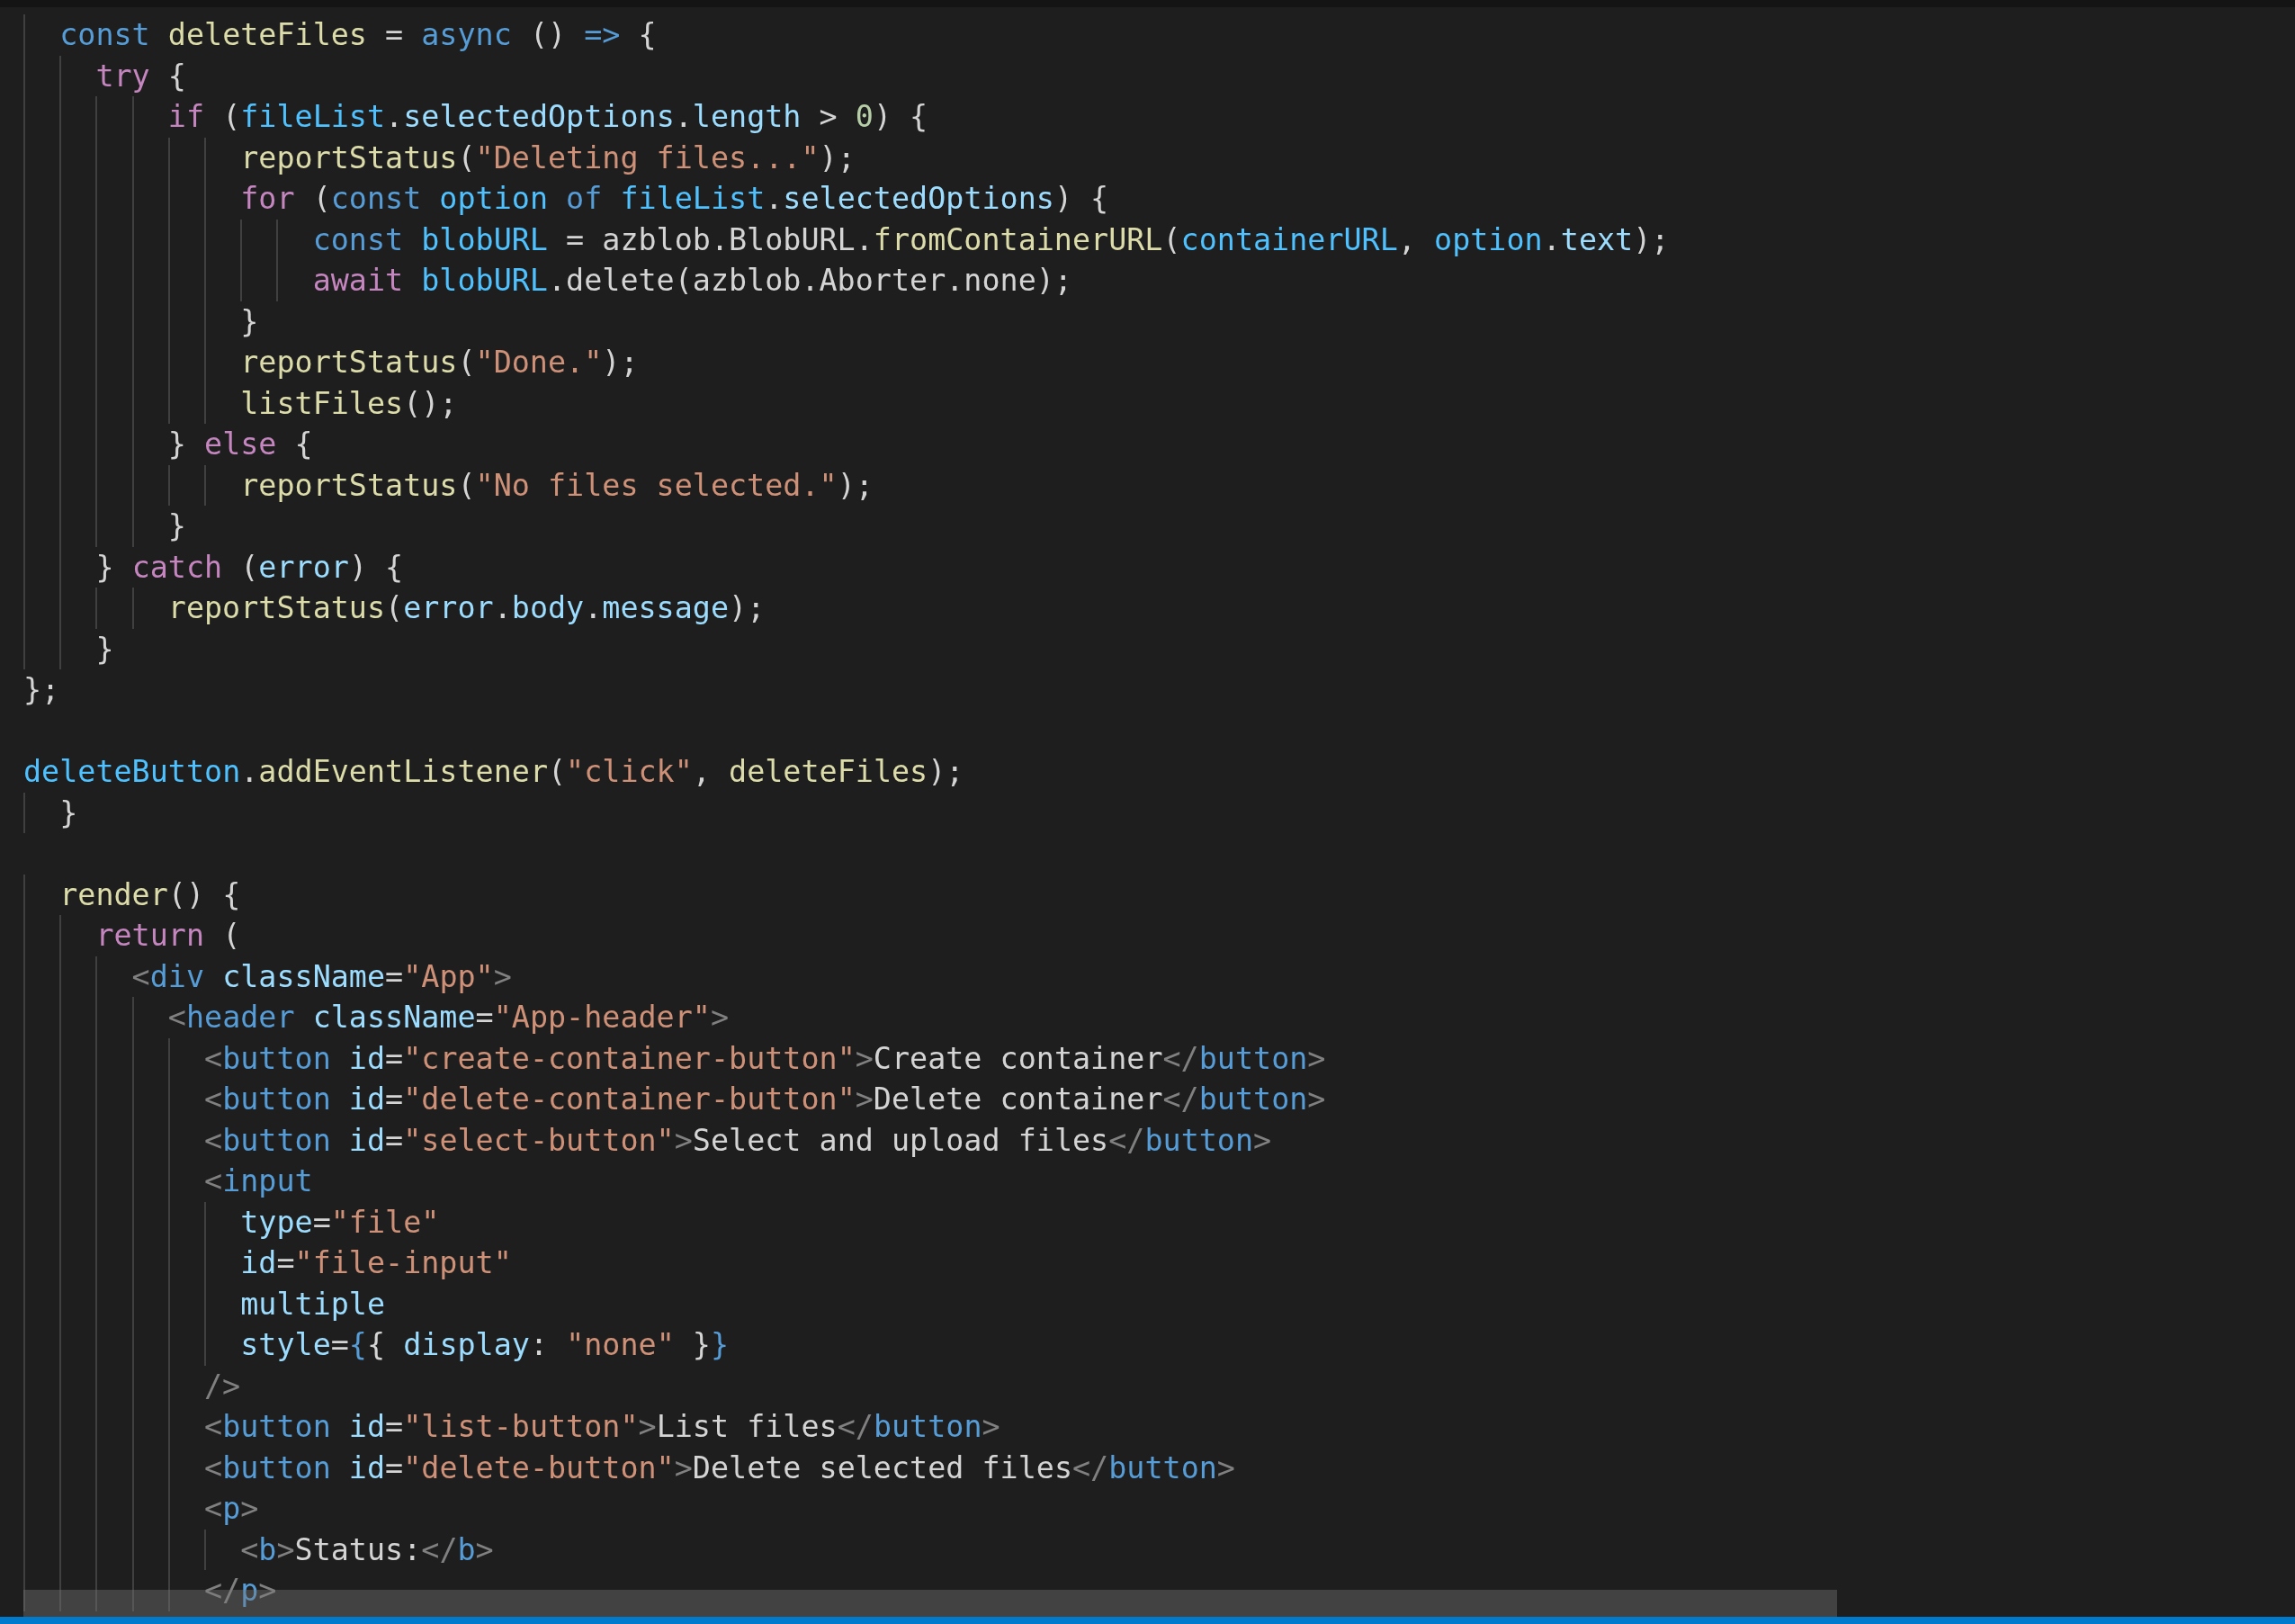 This screenshot has width=2295, height=1624. What do you see at coordinates (358, 35) in the screenshot?
I see `code-line: const deleteFiles = async () => {` at bounding box center [358, 35].